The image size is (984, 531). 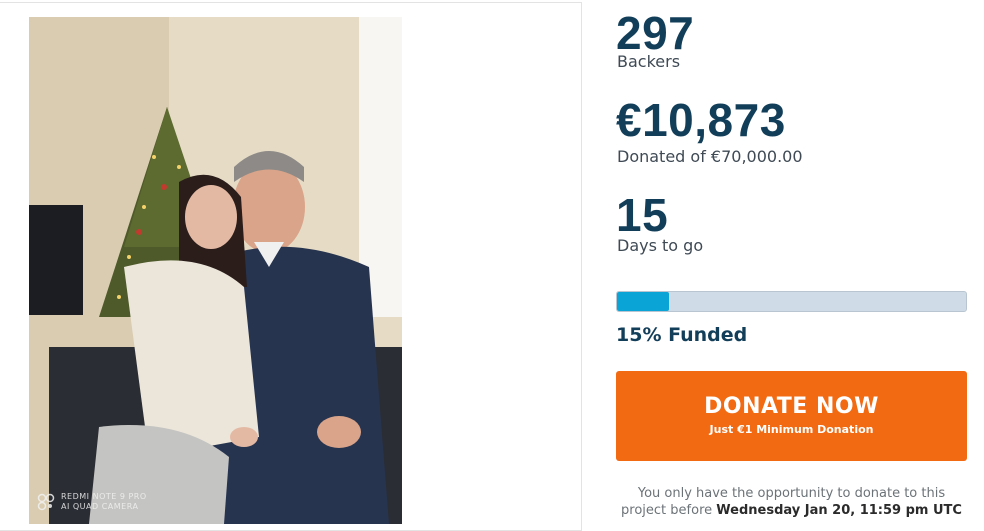 I want to click on camera-watermark: REDMI NOTE 9 PRO AI QUAD CAMERA, so click(x=92, y=502).